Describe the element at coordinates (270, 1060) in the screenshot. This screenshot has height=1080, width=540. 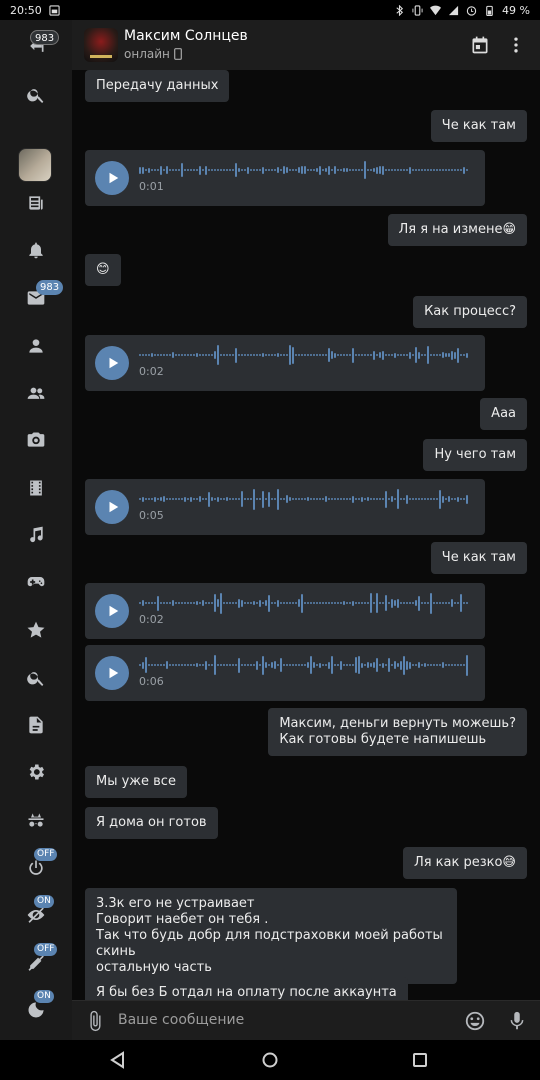
I see `nav-home-button` at that location.